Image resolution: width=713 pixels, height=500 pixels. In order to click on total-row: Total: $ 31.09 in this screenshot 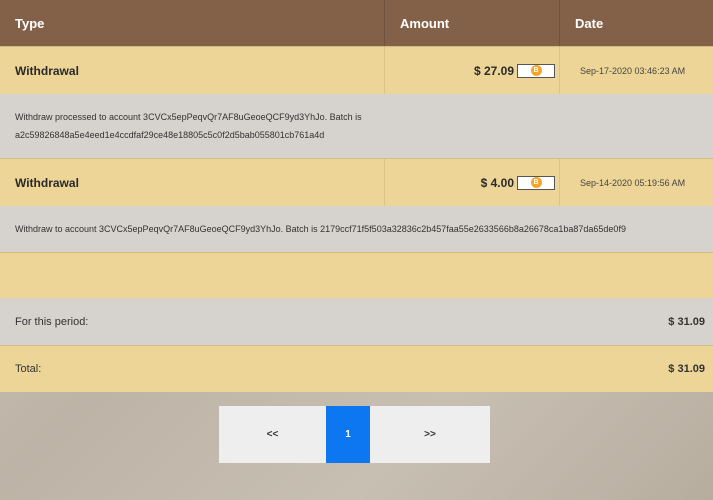, I will do `click(356, 368)`.